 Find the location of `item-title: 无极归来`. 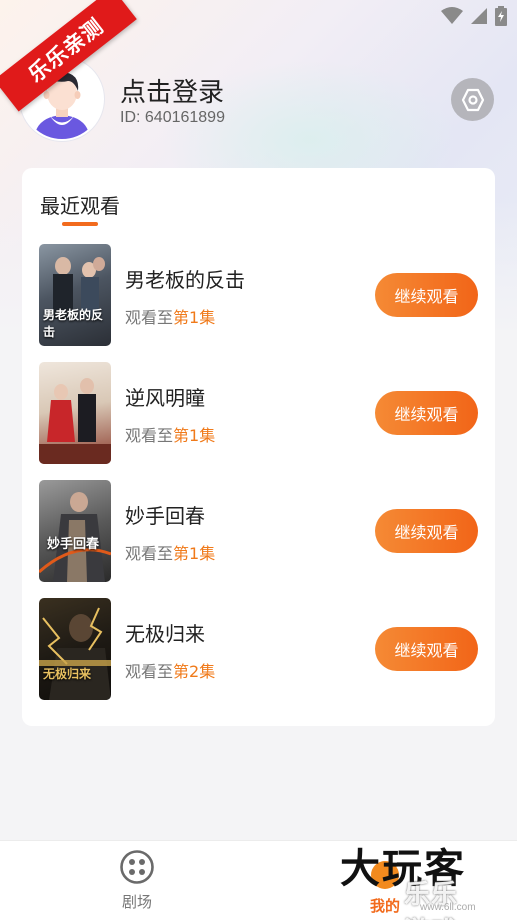

item-title: 无极归来 is located at coordinates (165, 632).